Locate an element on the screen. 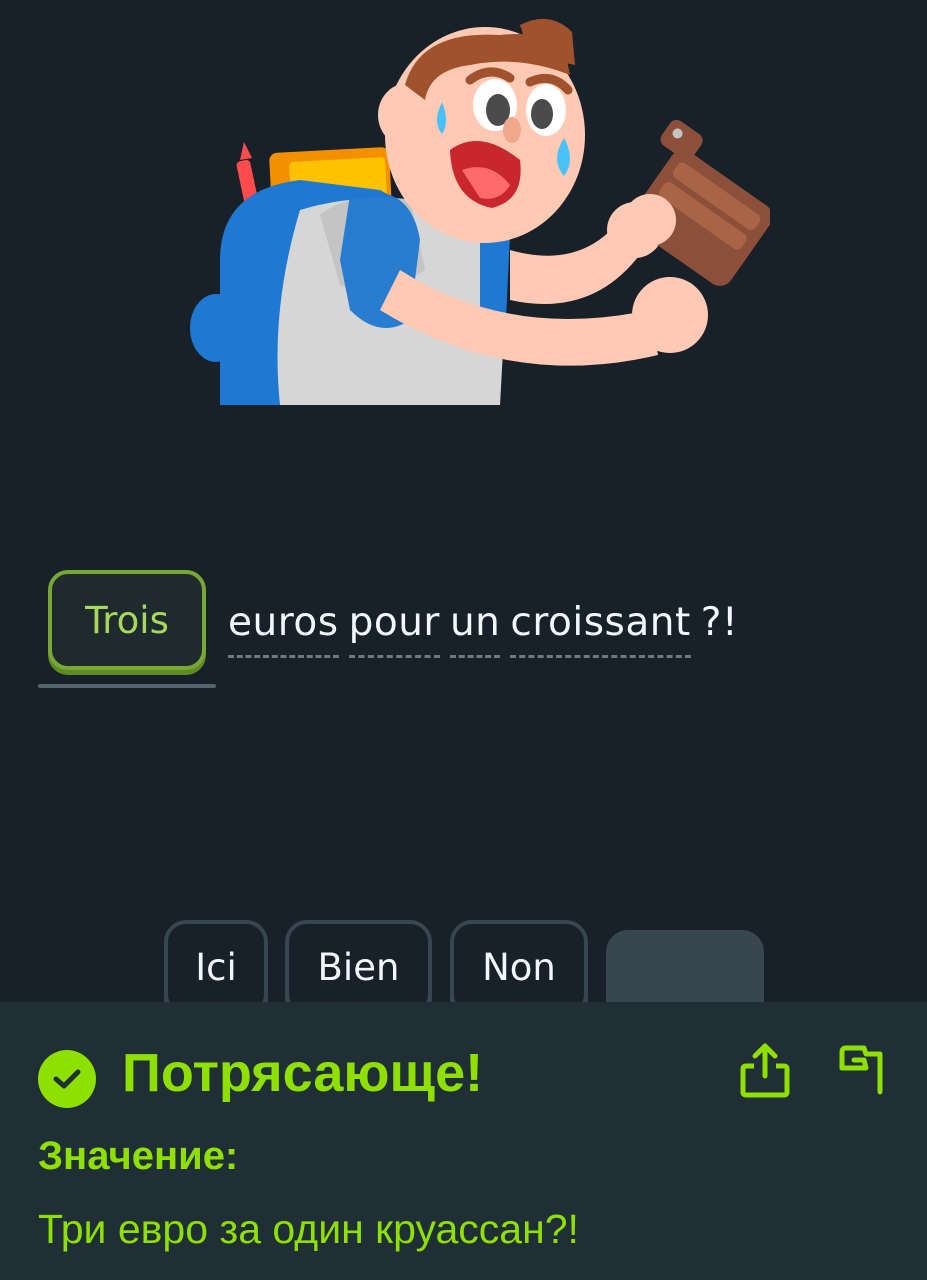 Image resolution: width=927 pixels, height=1280 pixels. sentence-row: Trois euros pour un croissant?! is located at coordinates (468, 635).